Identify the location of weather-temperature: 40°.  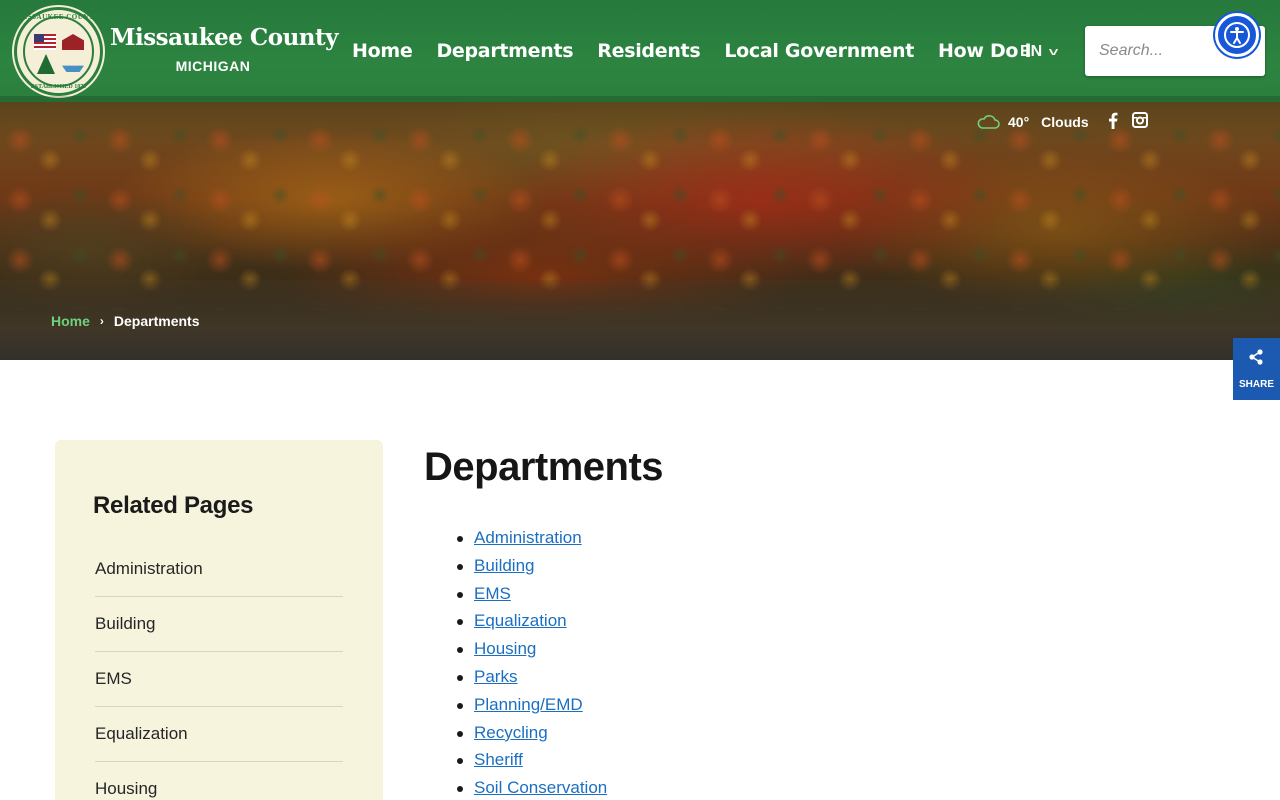
(1019, 122).